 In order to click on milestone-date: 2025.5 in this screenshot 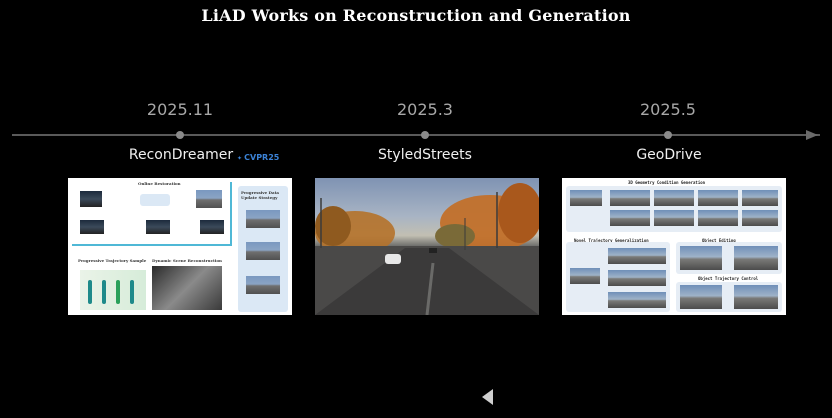, I will do `click(668, 109)`.